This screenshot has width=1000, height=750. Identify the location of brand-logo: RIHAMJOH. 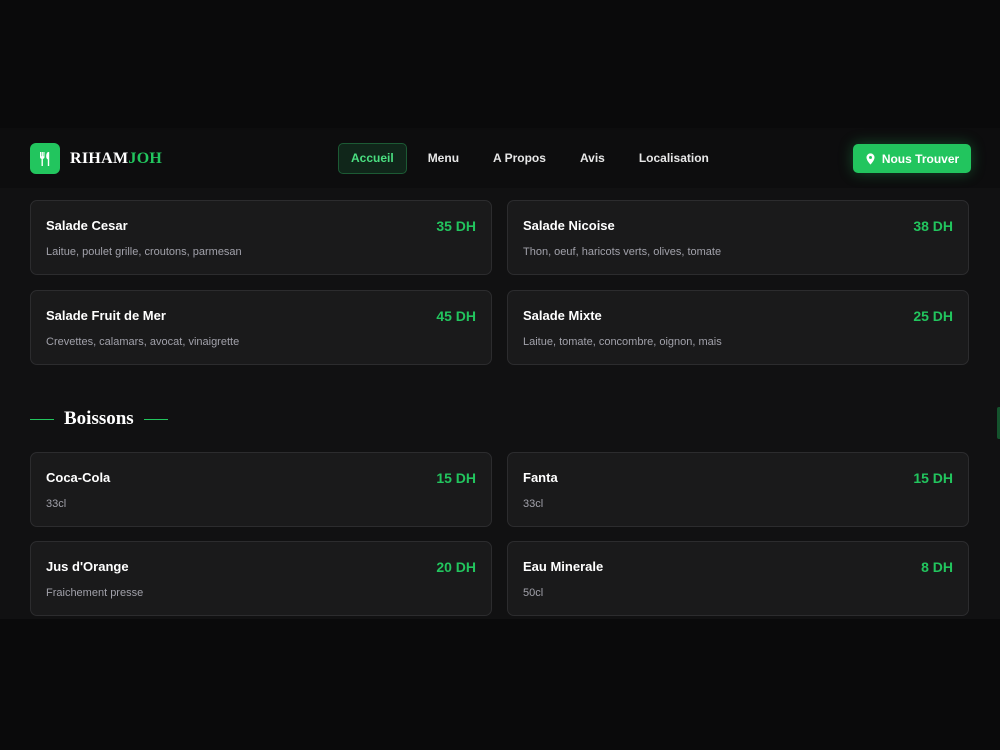
(96, 158).